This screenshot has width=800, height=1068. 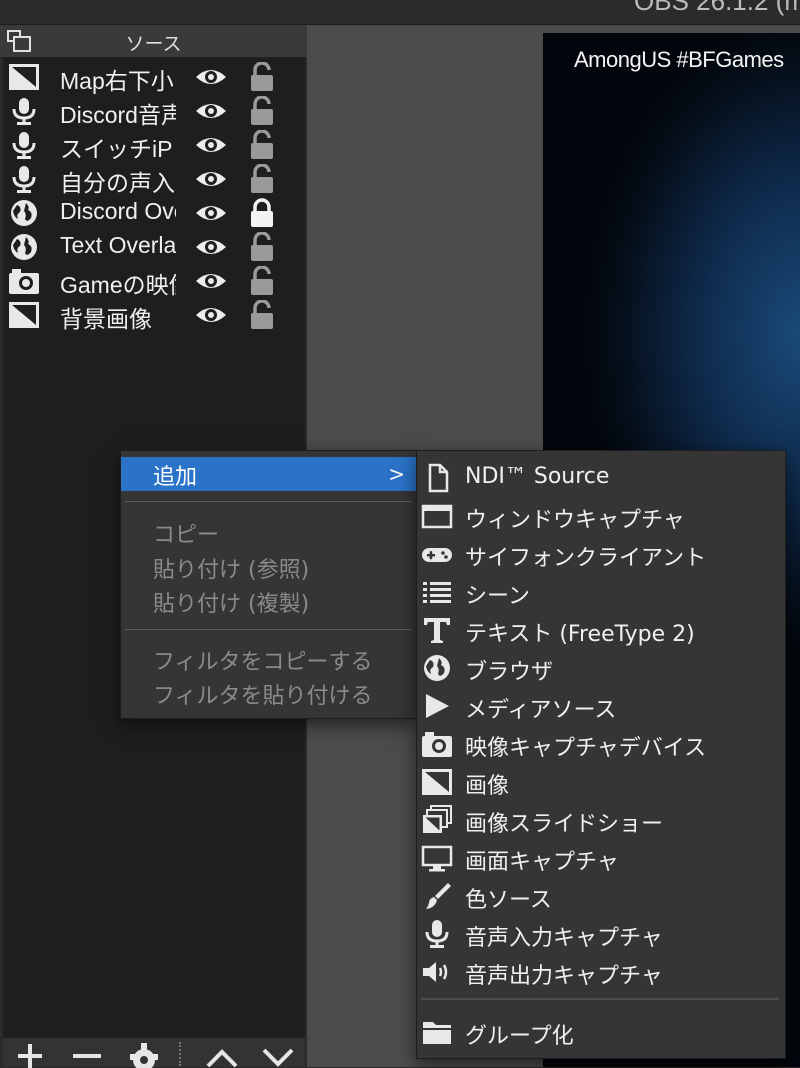 I want to click on menu-item-color-source: 色ソース, so click(x=601, y=896).